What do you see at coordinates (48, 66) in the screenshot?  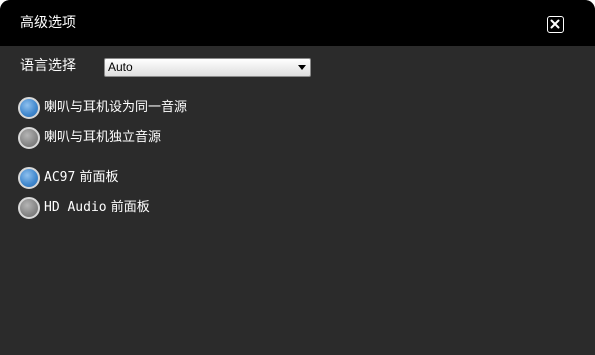 I see `language-label: 语言选择` at bounding box center [48, 66].